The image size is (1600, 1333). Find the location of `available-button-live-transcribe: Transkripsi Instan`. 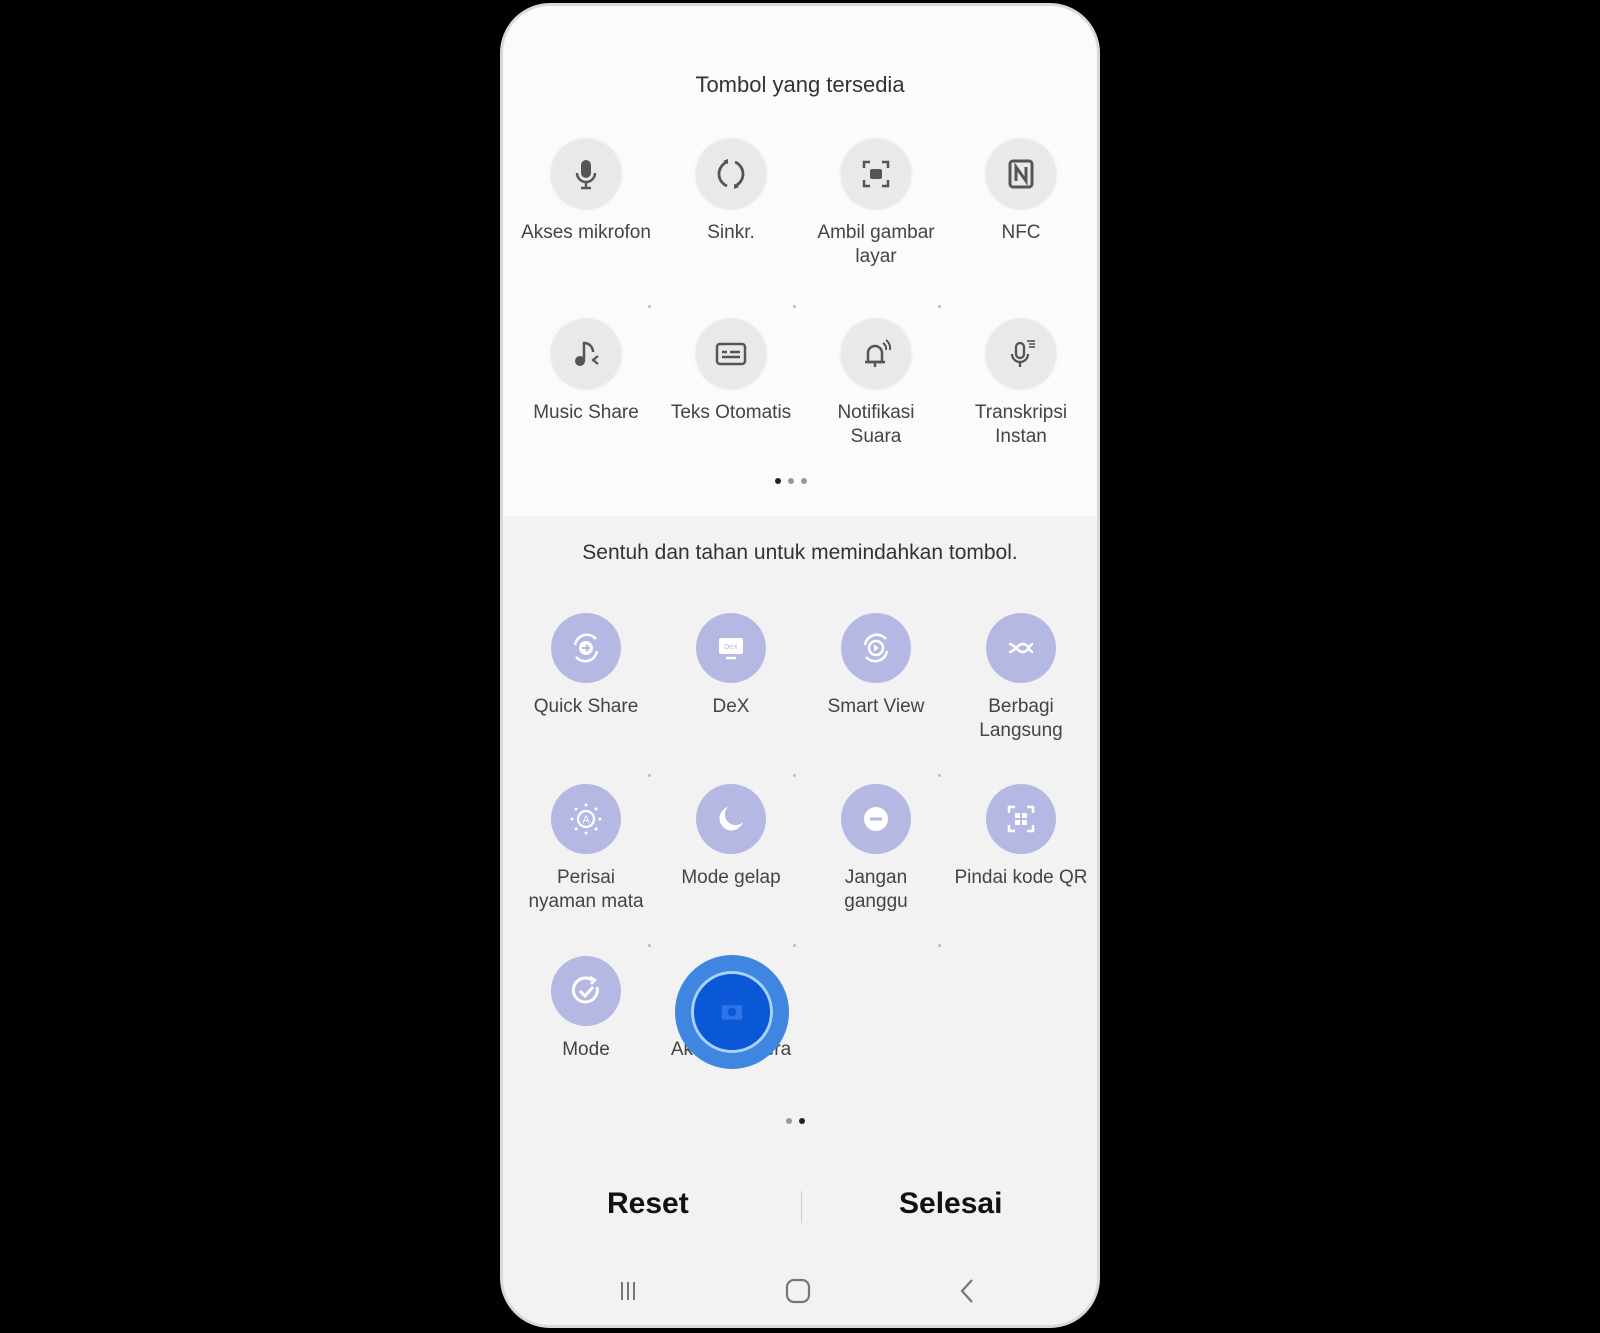

available-button-live-transcribe: Transkripsi Instan is located at coordinates (1021, 384).